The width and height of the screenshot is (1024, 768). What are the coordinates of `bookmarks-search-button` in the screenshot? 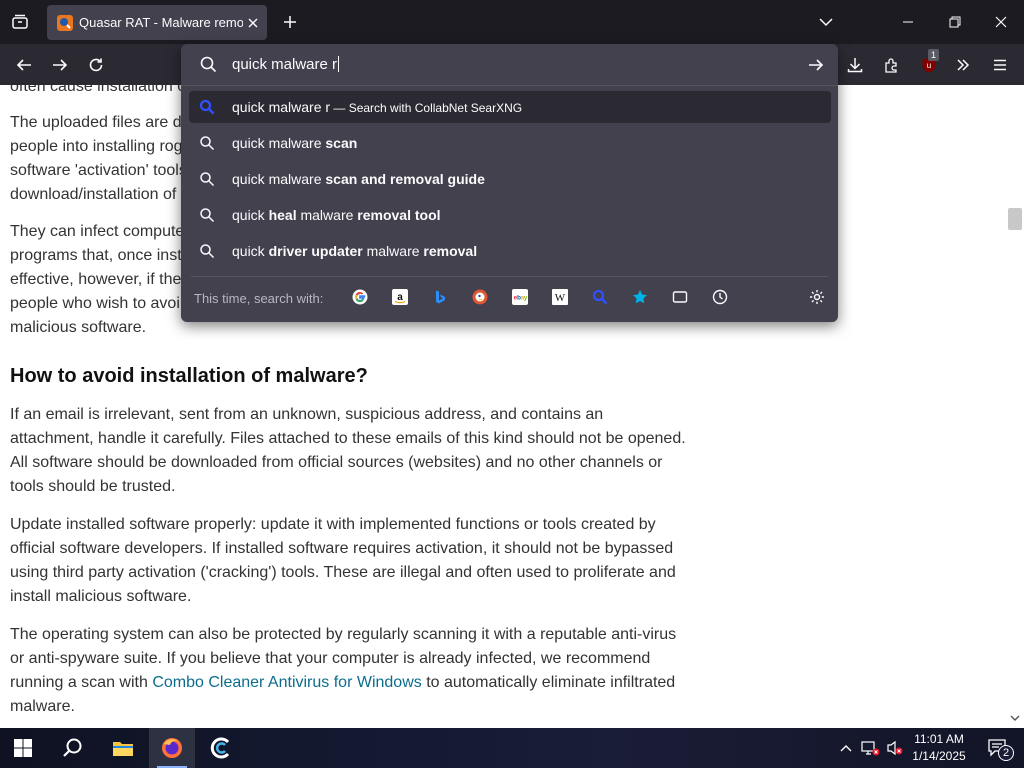 It's located at (640, 297).